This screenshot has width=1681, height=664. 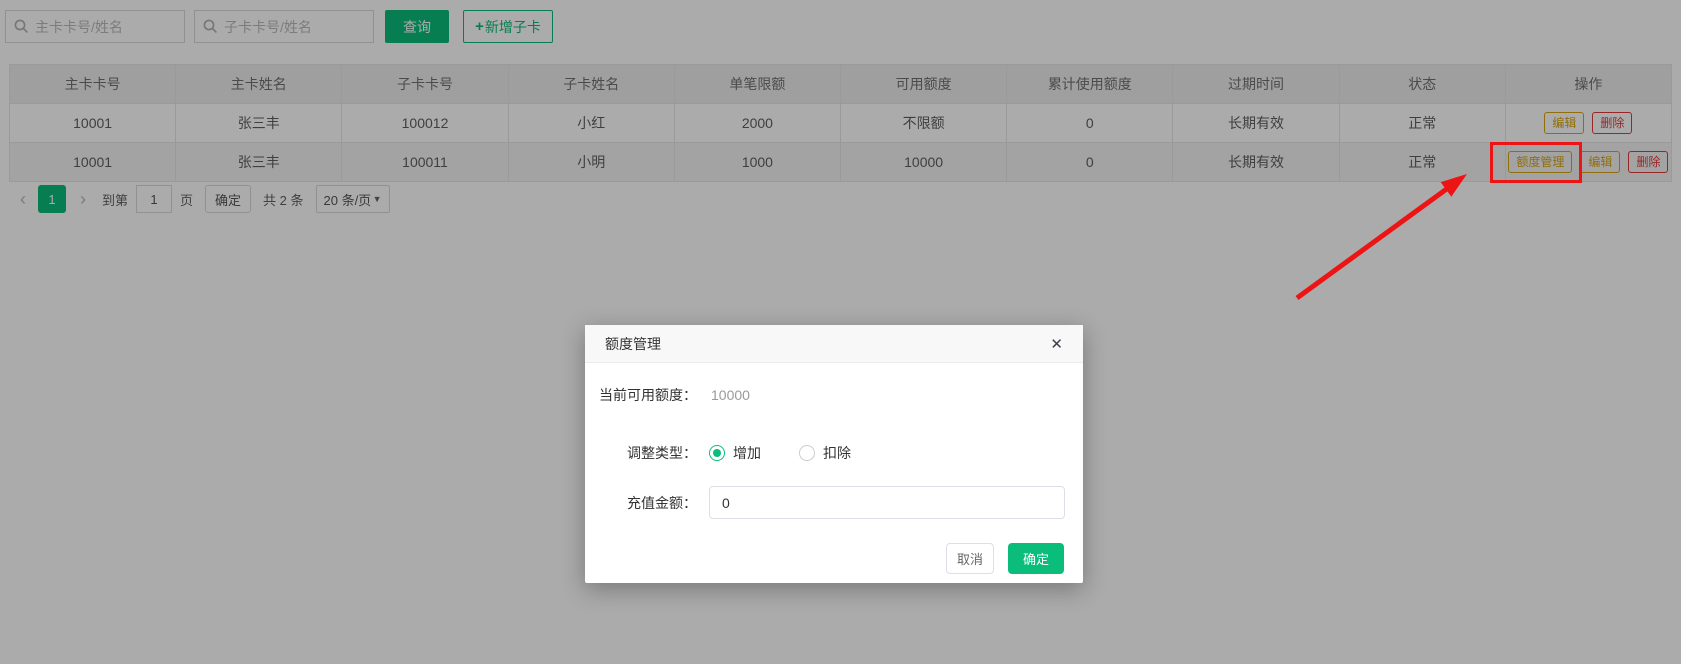 I want to click on radio-deduct: 扣除, so click(x=825, y=453).